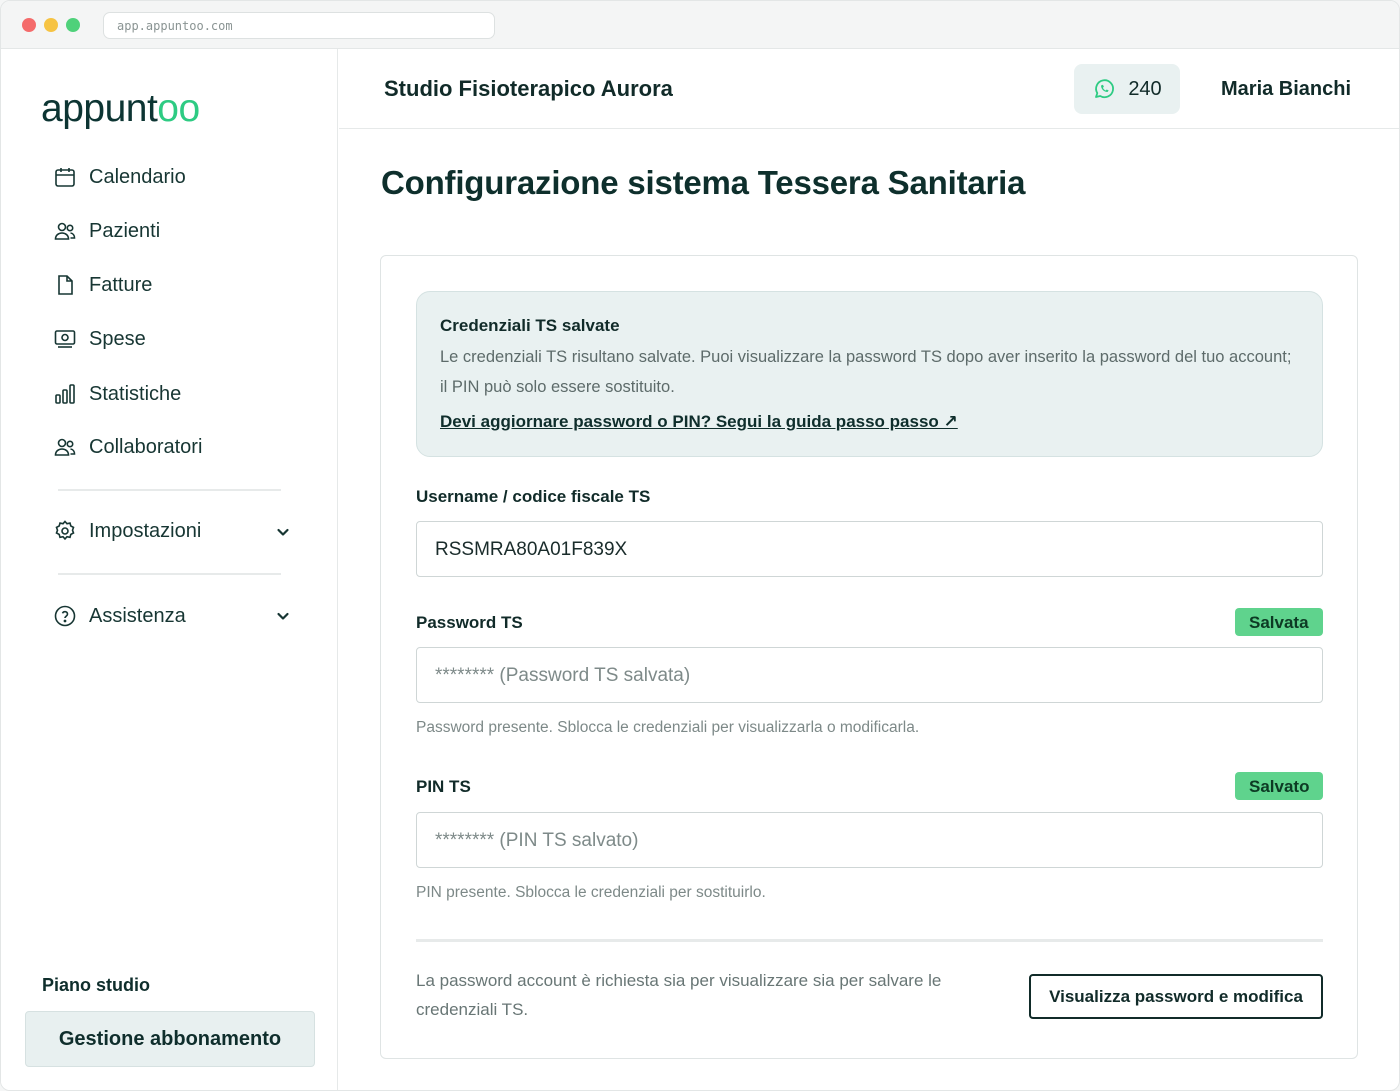  I want to click on sidebar-item-impostazioni: Impostazioni, so click(127, 531).